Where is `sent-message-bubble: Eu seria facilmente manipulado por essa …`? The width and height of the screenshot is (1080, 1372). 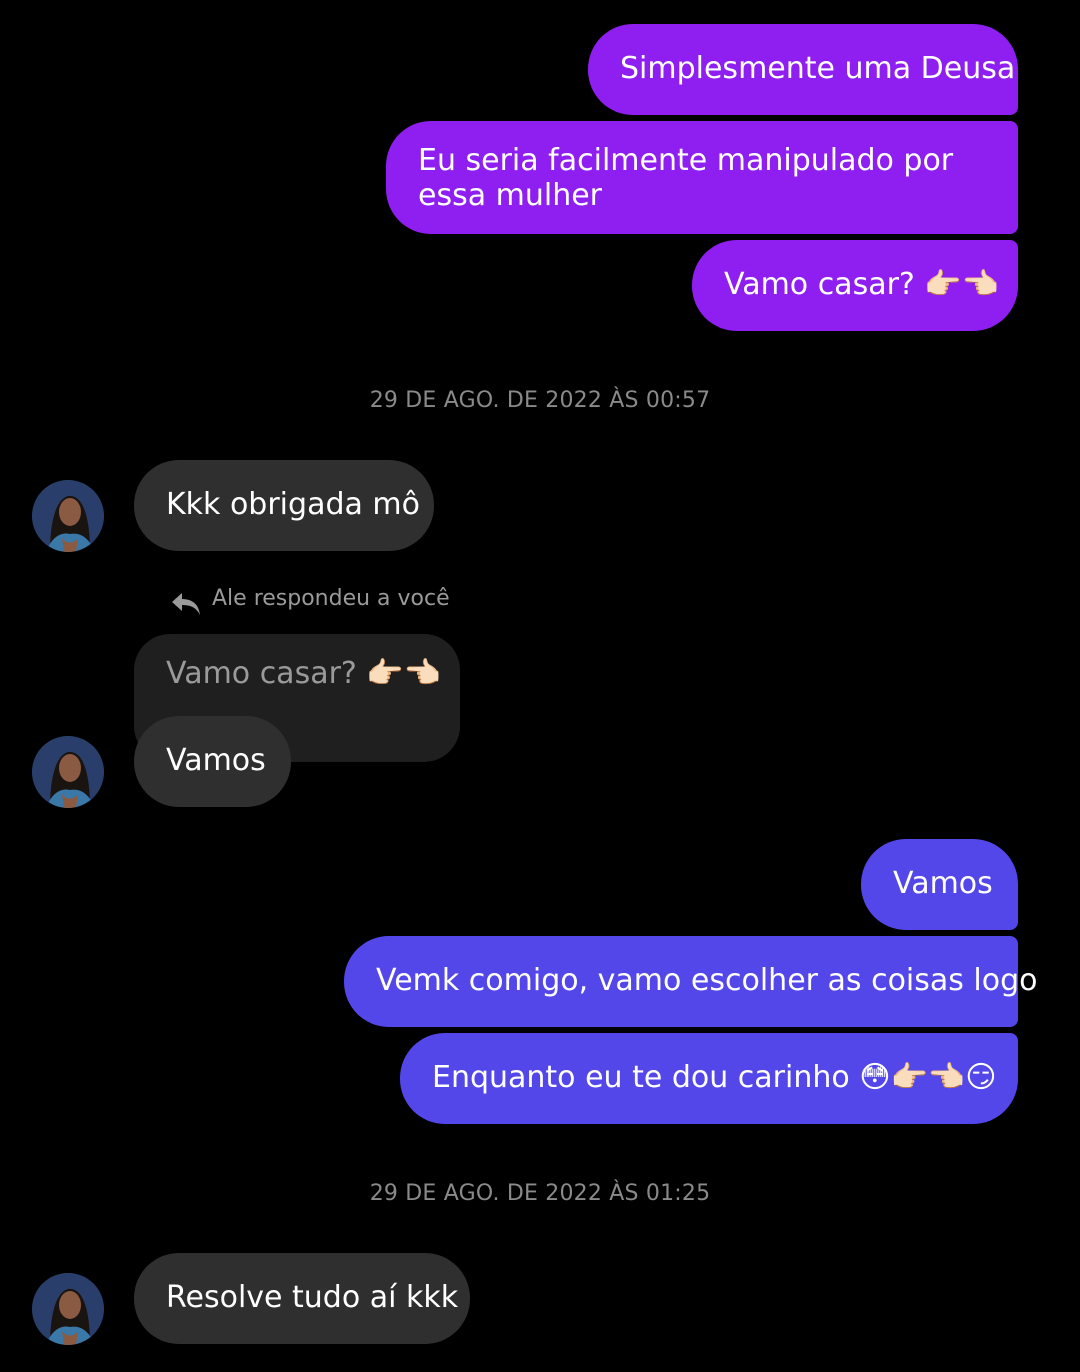
sent-message-bubble: Eu seria facilmente manipulado por essa … is located at coordinates (702, 177).